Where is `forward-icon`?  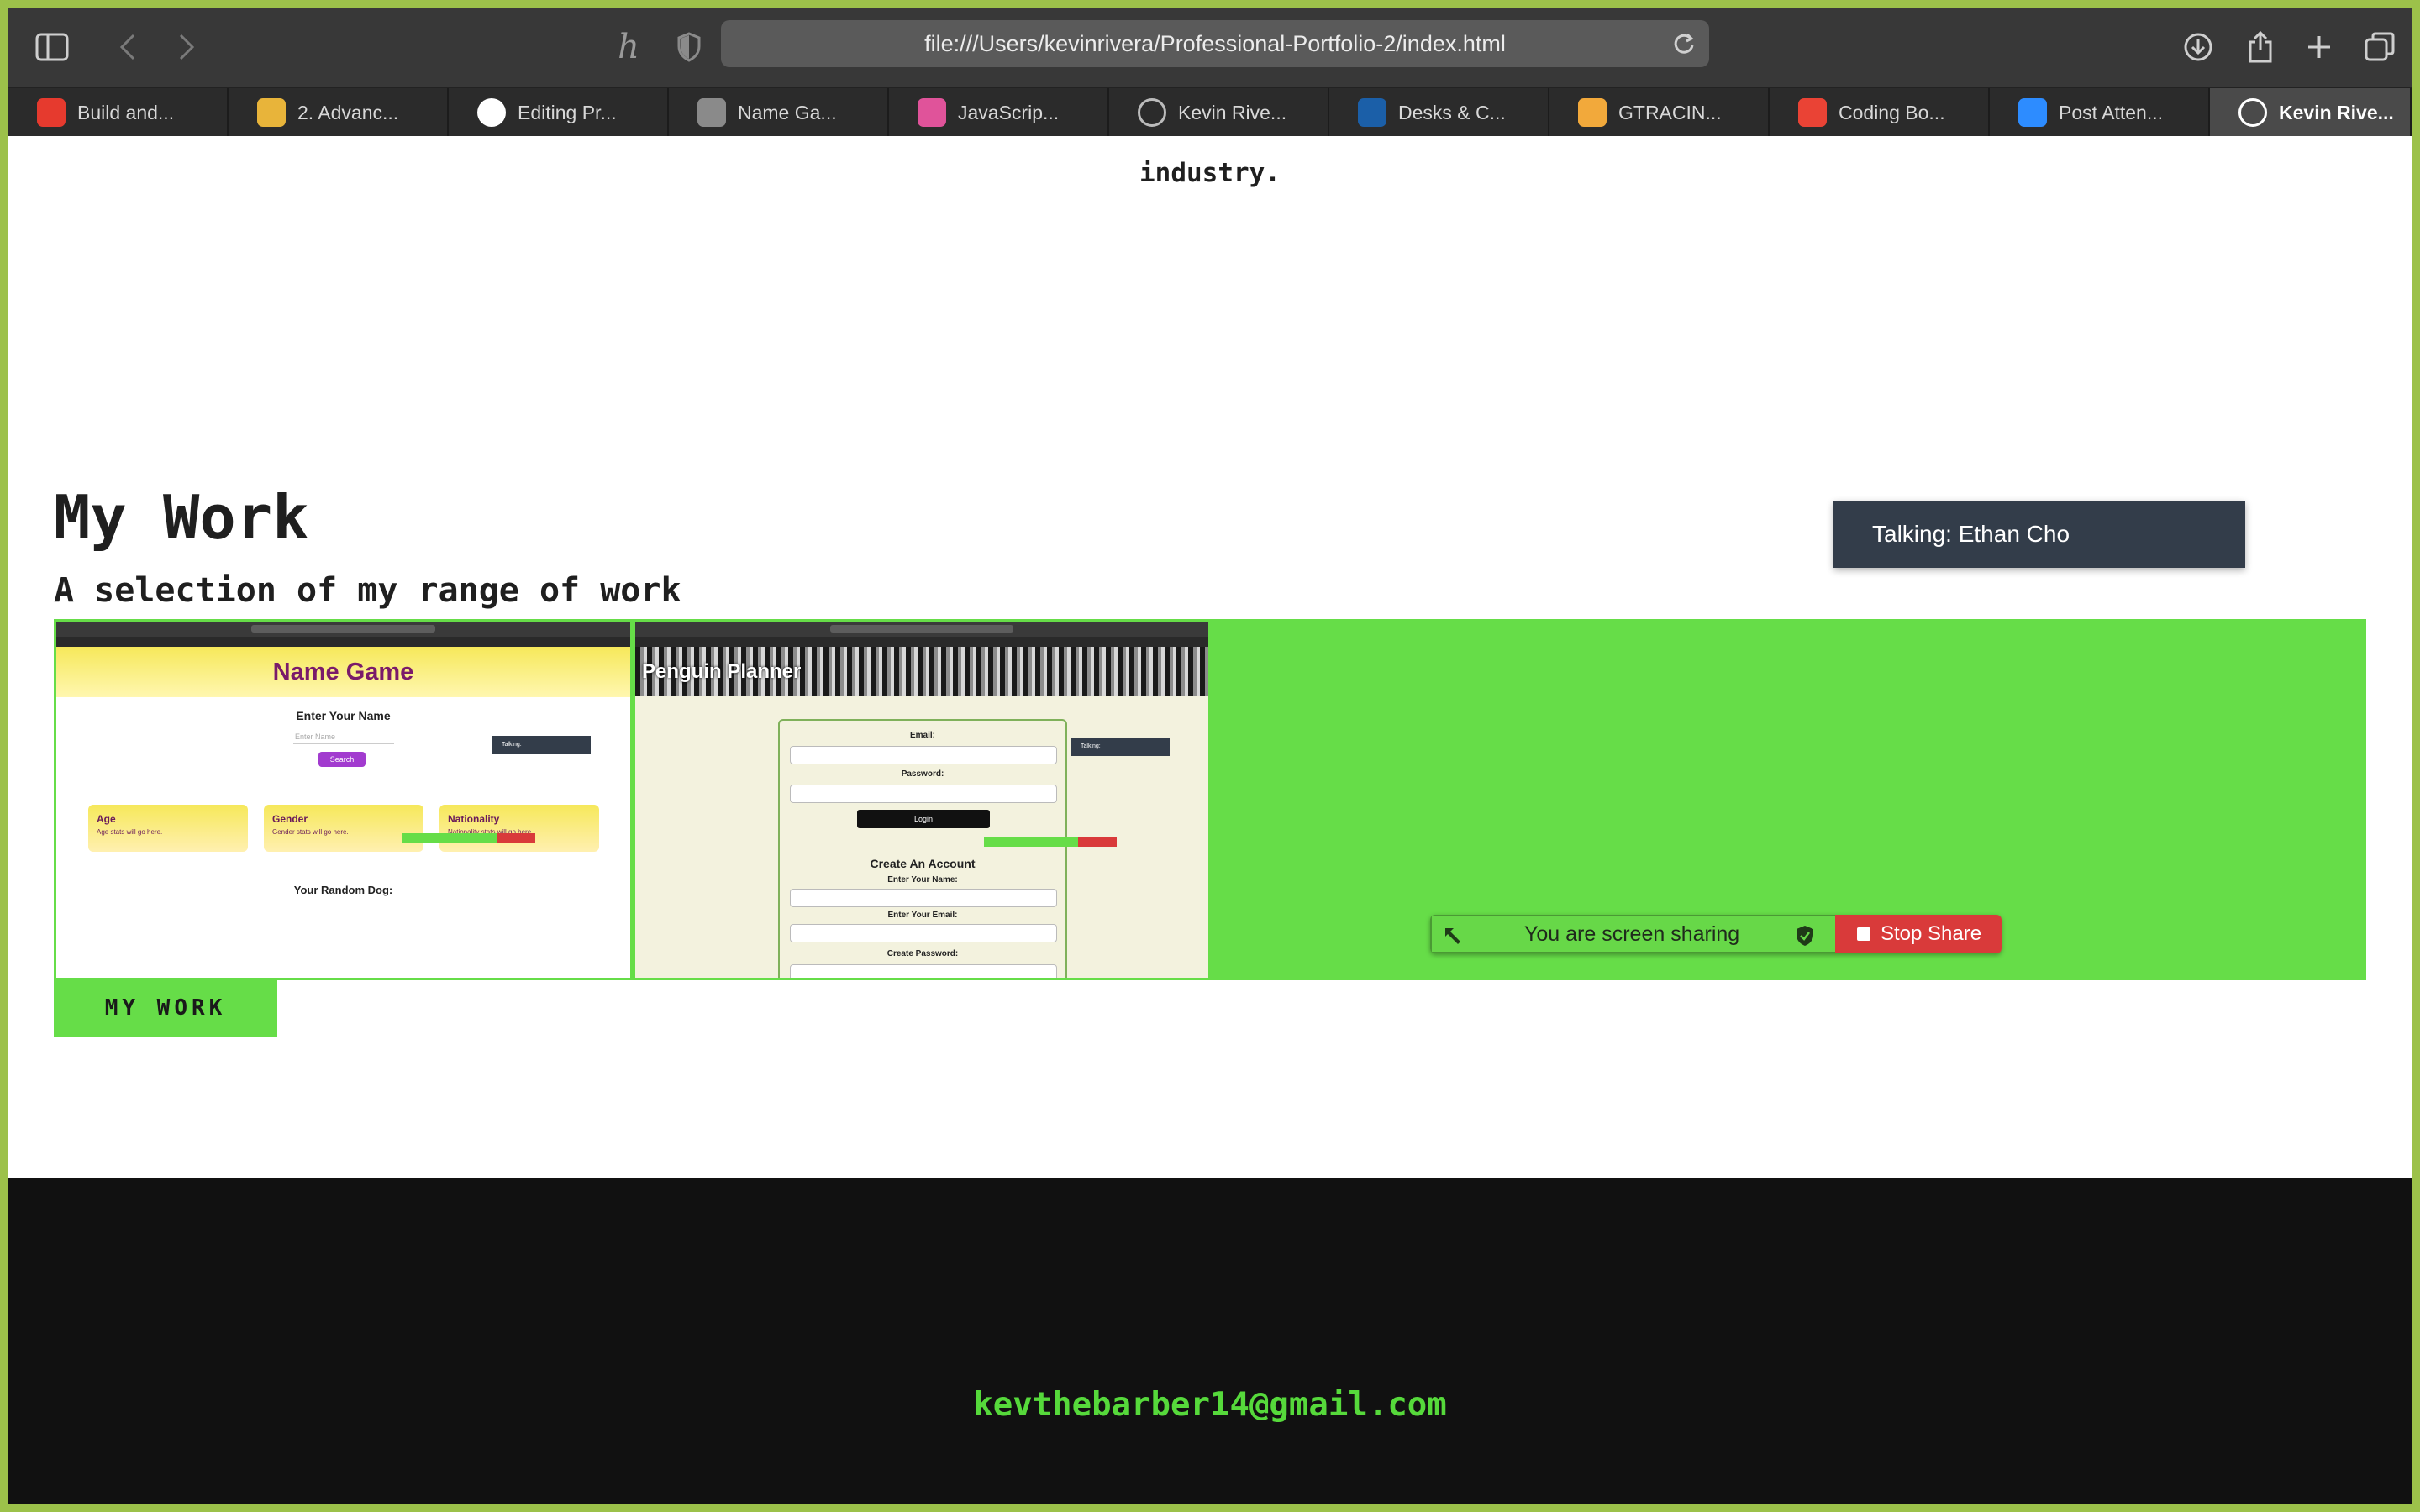 forward-icon is located at coordinates (187, 47).